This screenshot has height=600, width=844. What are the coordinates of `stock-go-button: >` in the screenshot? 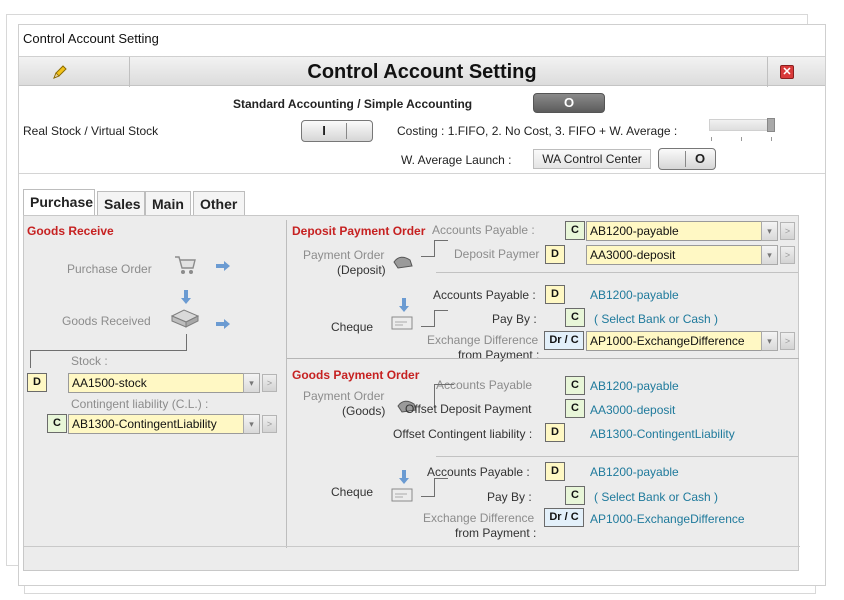 It's located at (269, 383).